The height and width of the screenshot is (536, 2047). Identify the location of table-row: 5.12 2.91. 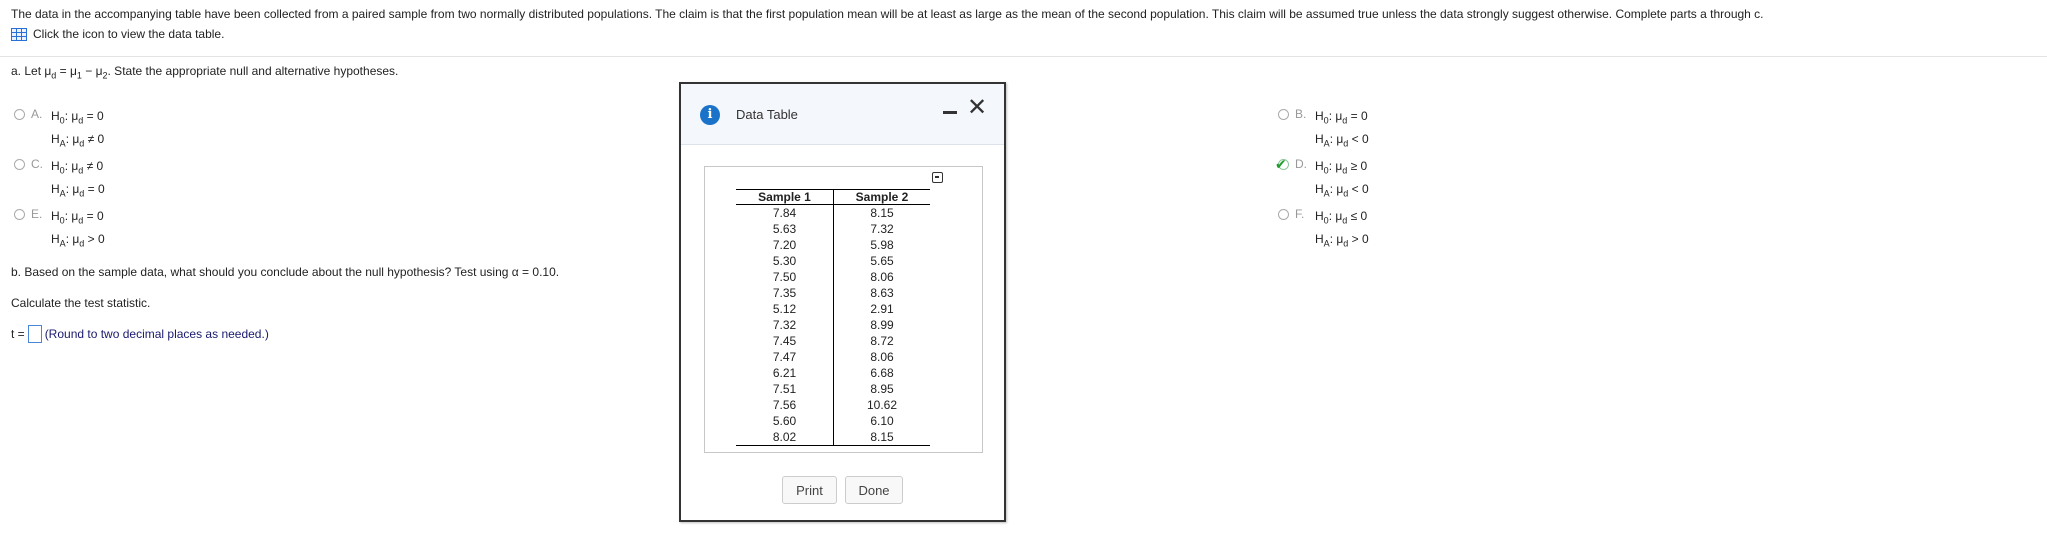
(833, 309).